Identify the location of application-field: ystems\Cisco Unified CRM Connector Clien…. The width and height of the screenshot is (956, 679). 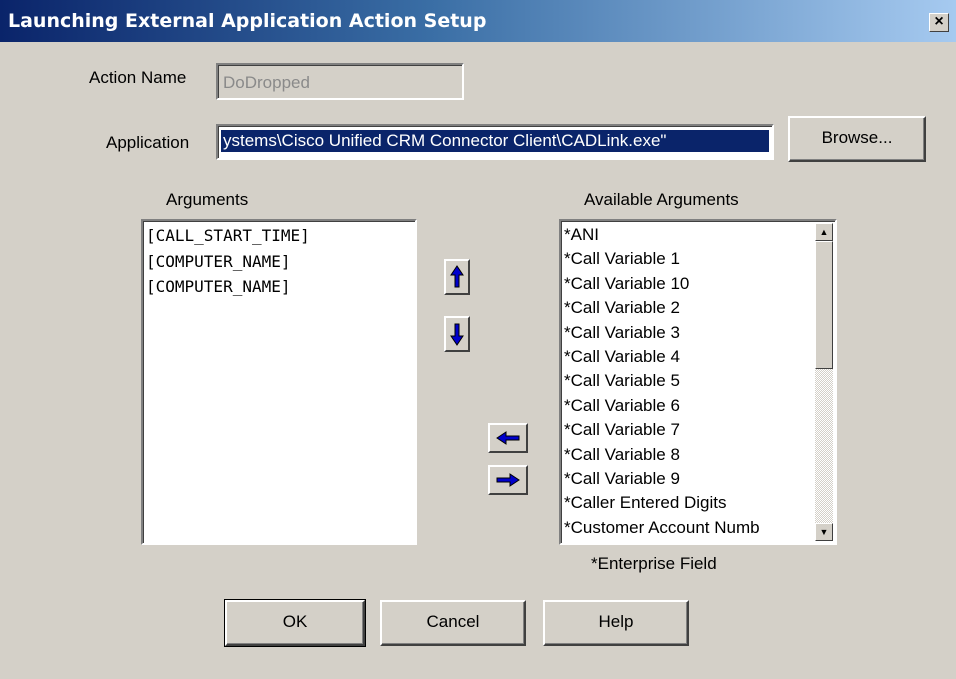
(495, 142).